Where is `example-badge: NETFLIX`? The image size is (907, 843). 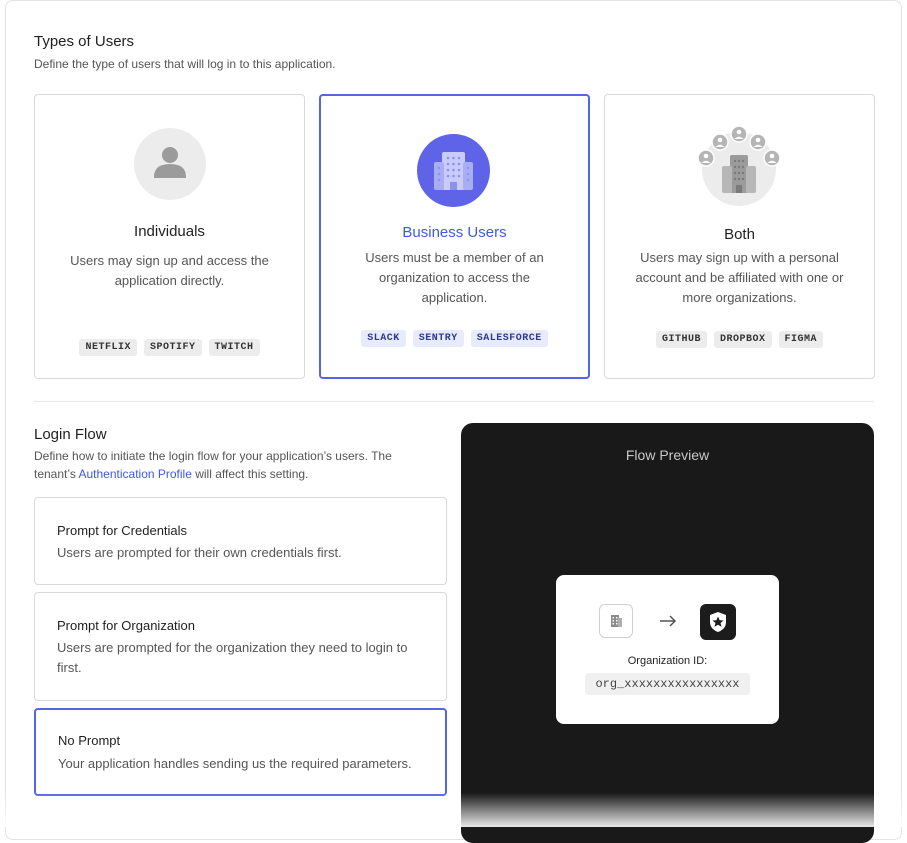
example-badge: NETFLIX is located at coordinates (108, 347).